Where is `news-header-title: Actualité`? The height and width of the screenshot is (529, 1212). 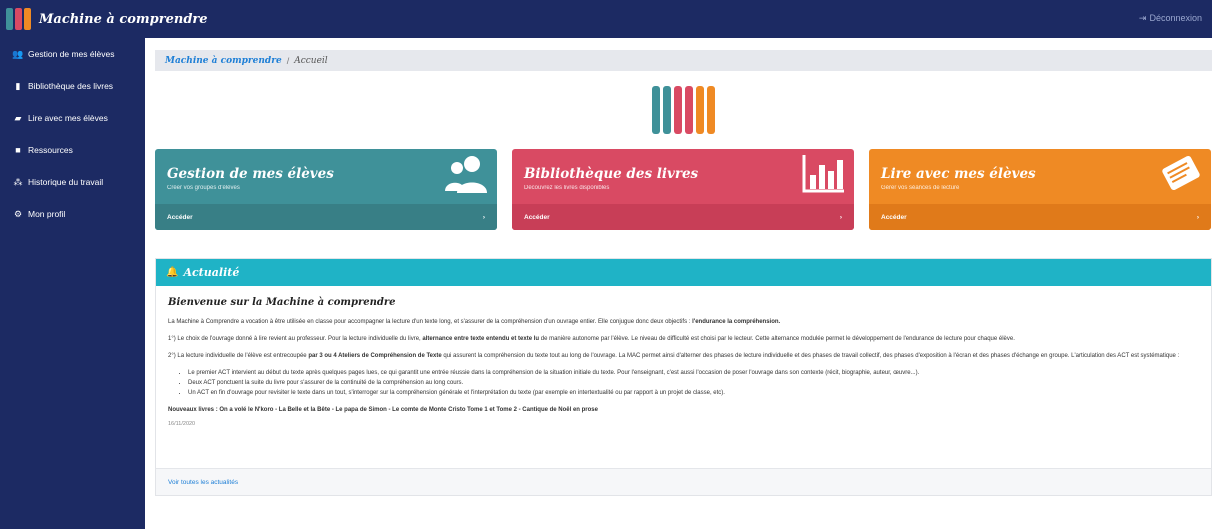 news-header-title: Actualité is located at coordinates (211, 272).